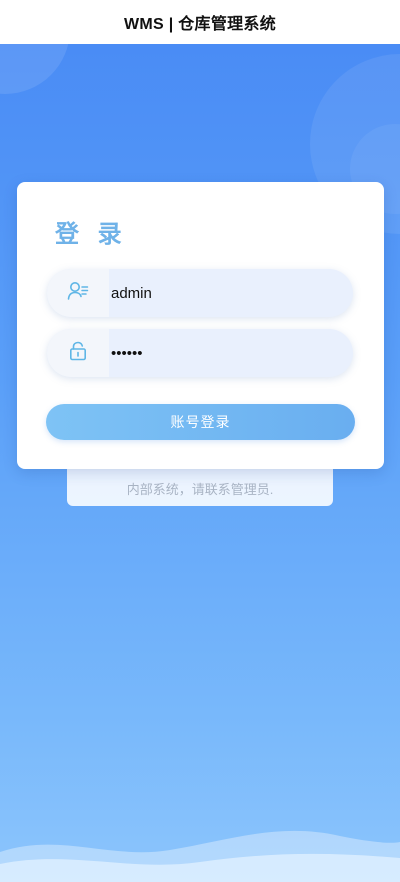 The height and width of the screenshot is (882, 400). Describe the element at coordinates (200, 422) in the screenshot. I see `login-button: 账号登录` at that location.